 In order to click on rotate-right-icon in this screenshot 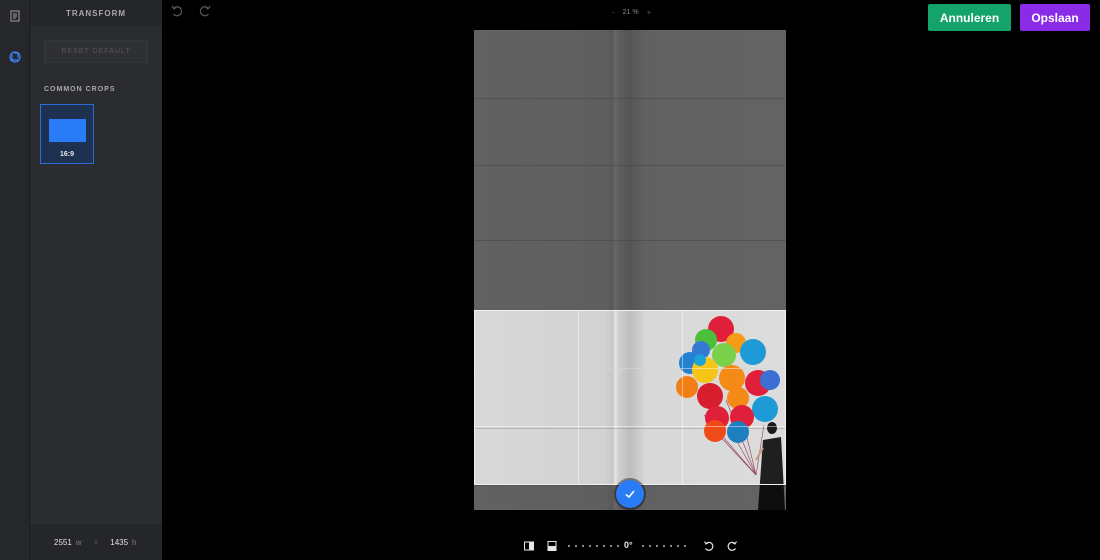, I will do `click(732, 546)`.